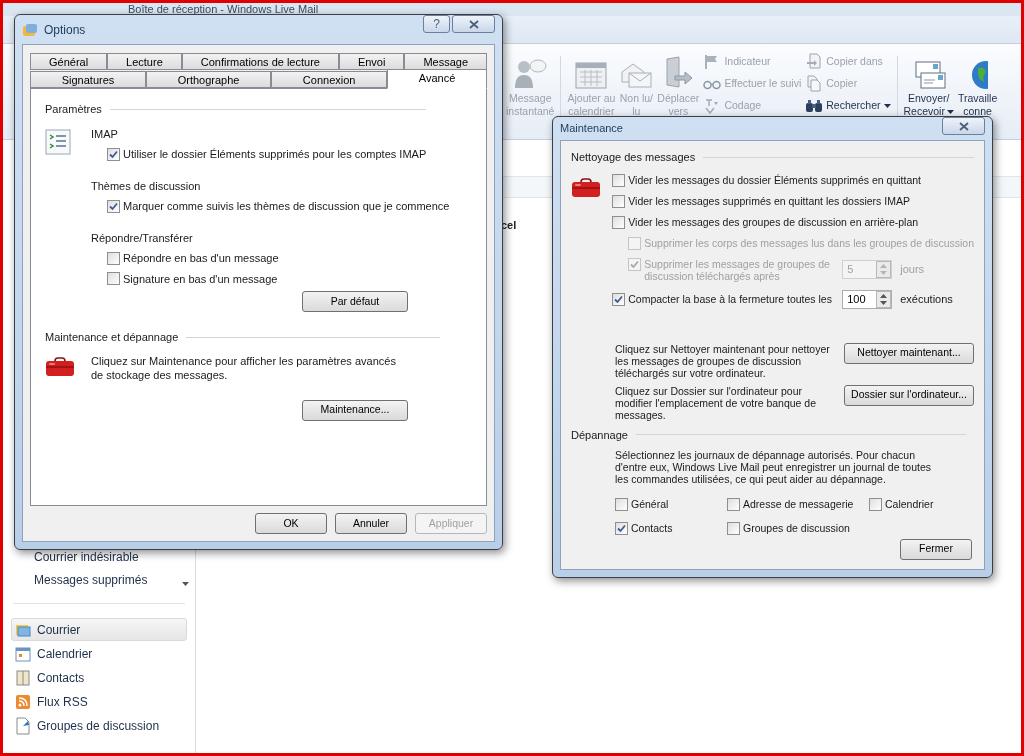  What do you see at coordinates (775, 179) in the screenshot?
I see `checkbox-label: Vider les messages du dossier Éléments supprimés en quittant` at bounding box center [775, 179].